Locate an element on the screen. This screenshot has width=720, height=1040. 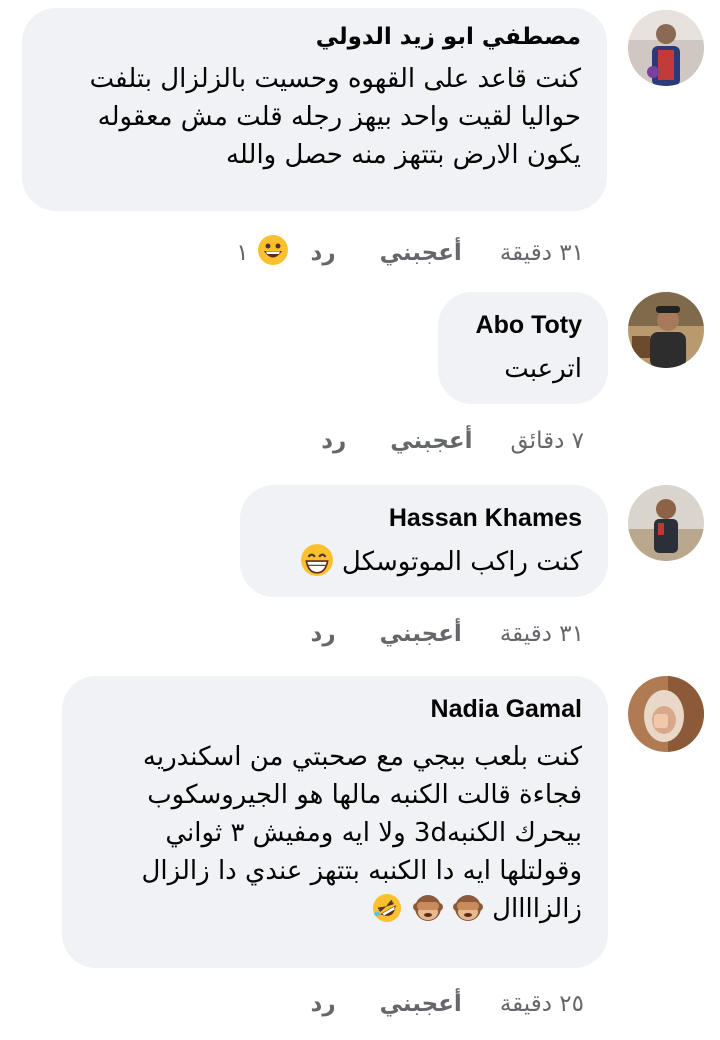
comment-author: Hassan Khames is located at coordinates (424, 518).